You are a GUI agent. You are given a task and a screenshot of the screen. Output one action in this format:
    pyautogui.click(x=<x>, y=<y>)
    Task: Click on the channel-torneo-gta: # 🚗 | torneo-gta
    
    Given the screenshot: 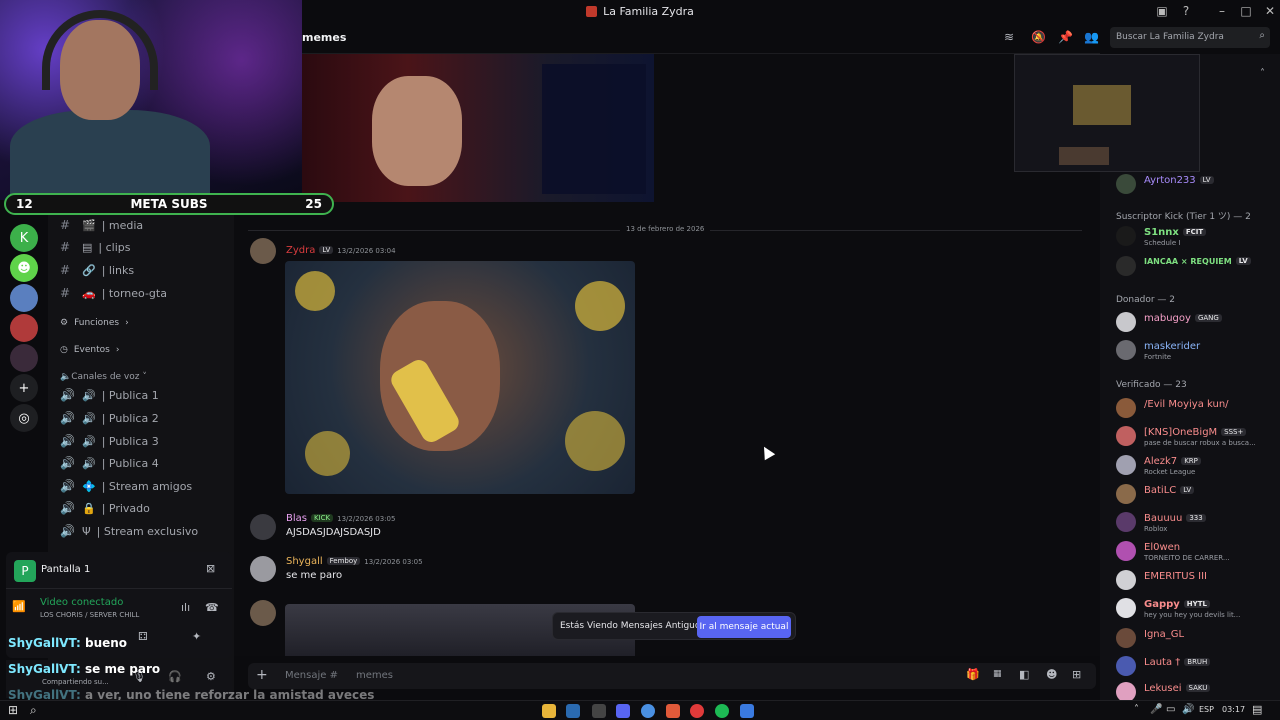 What is the action you would take?
    pyautogui.click(x=141, y=293)
    